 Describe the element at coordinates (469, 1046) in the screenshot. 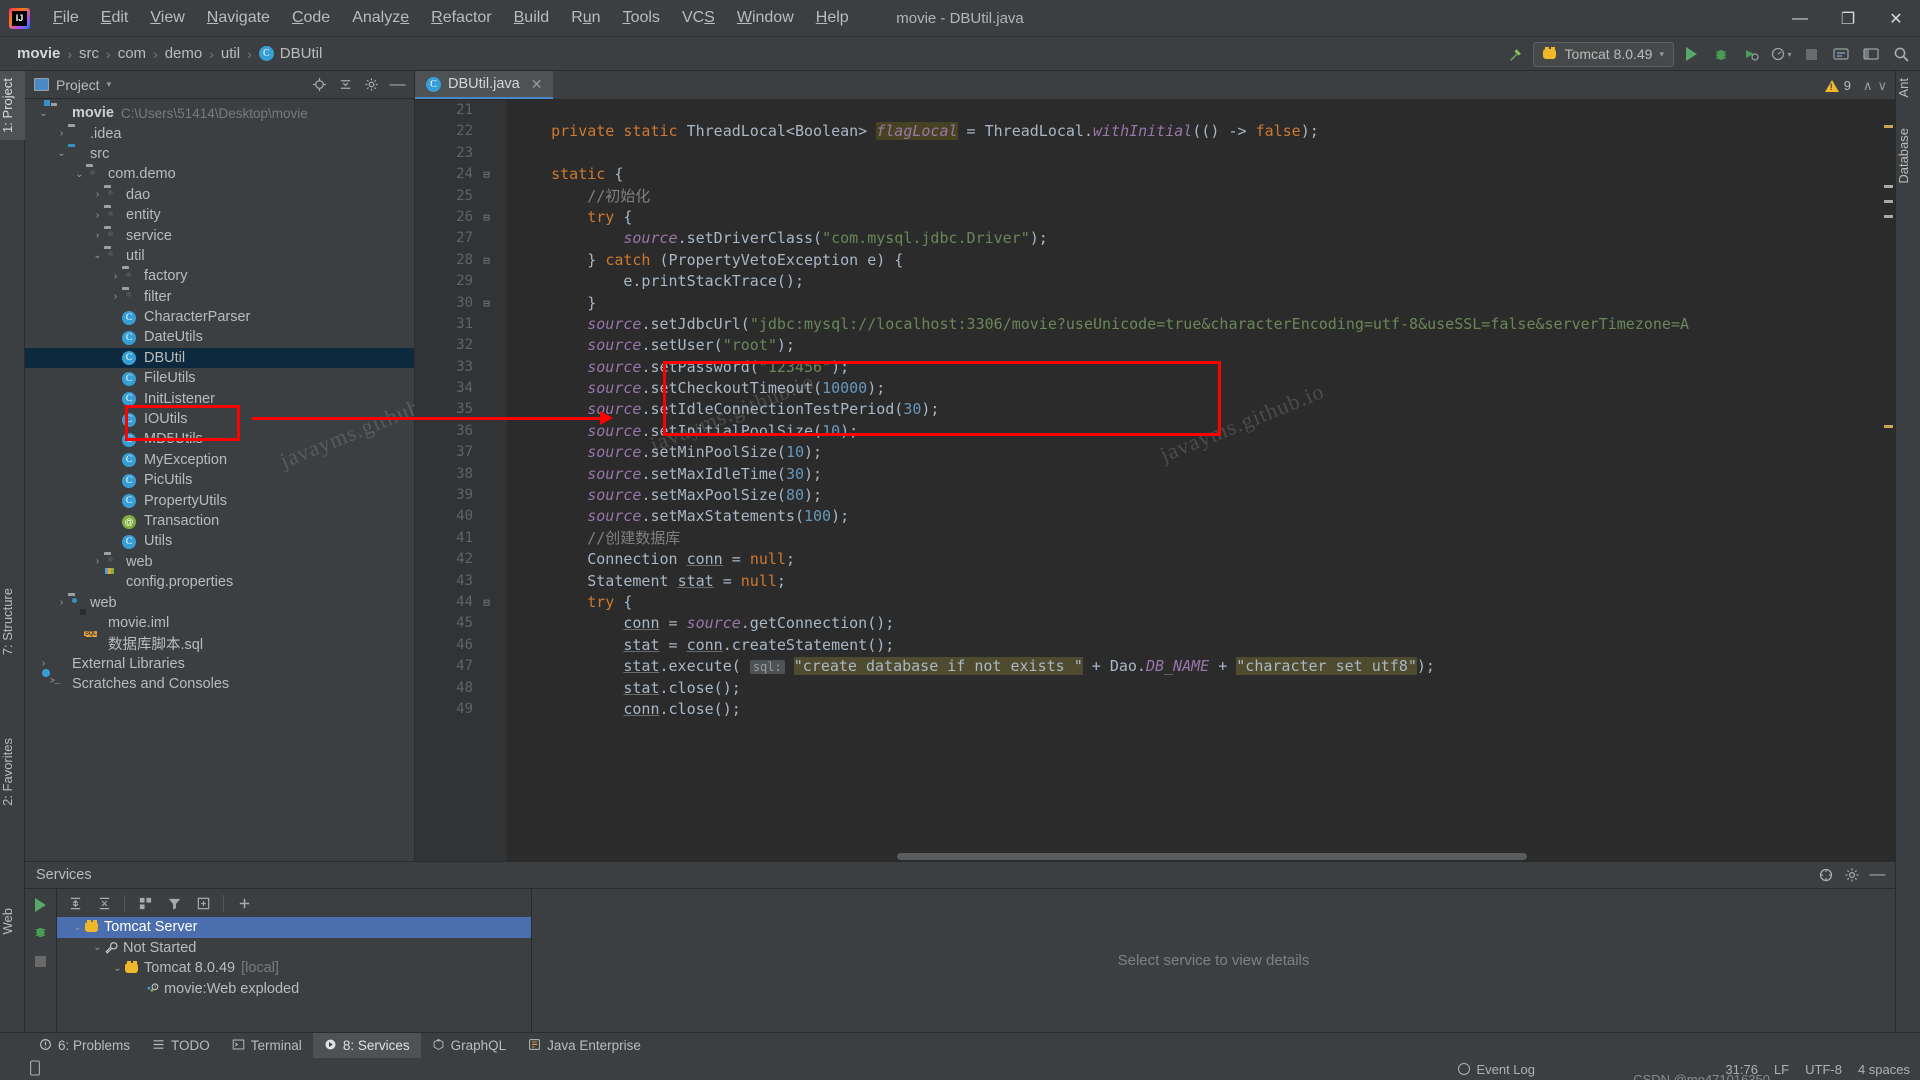

I see `tab-graphql: GraphQL` at that location.